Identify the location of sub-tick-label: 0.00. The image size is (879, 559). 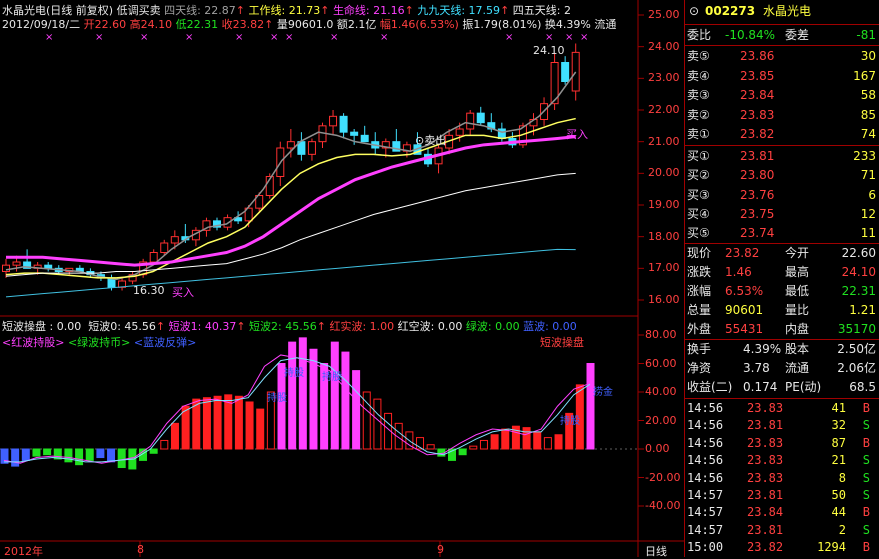
(657, 448).